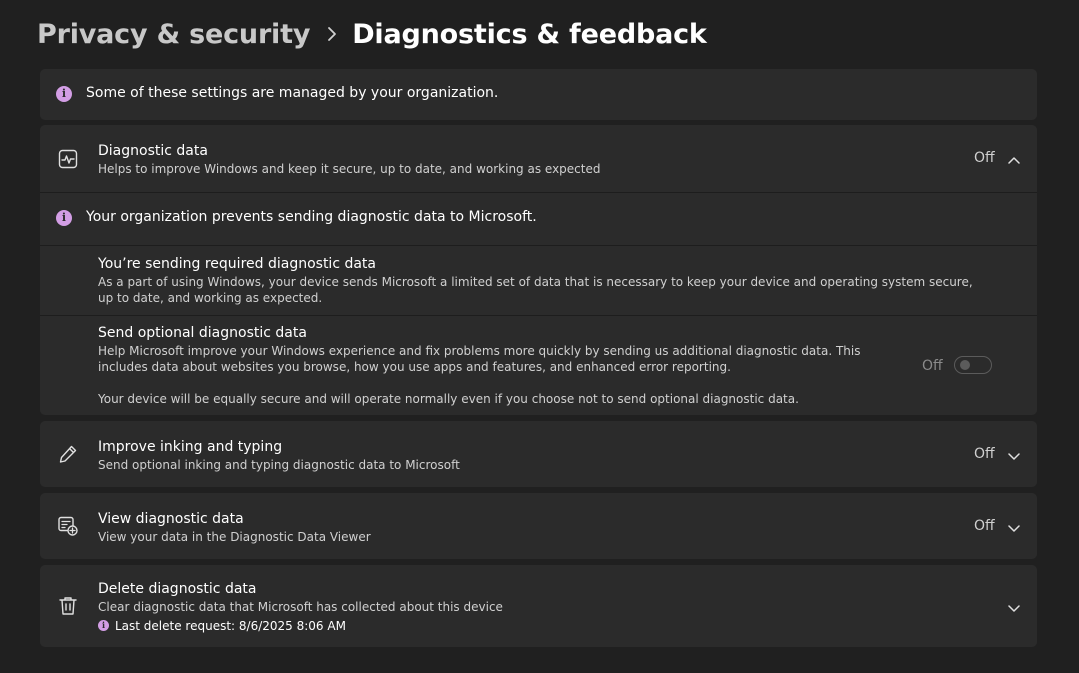 The width and height of the screenshot is (1079, 673). What do you see at coordinates (153, 151) in the screenshot?
I see `diagnostic-data-title: Diagnostic data` at bounding box center [153, 151].